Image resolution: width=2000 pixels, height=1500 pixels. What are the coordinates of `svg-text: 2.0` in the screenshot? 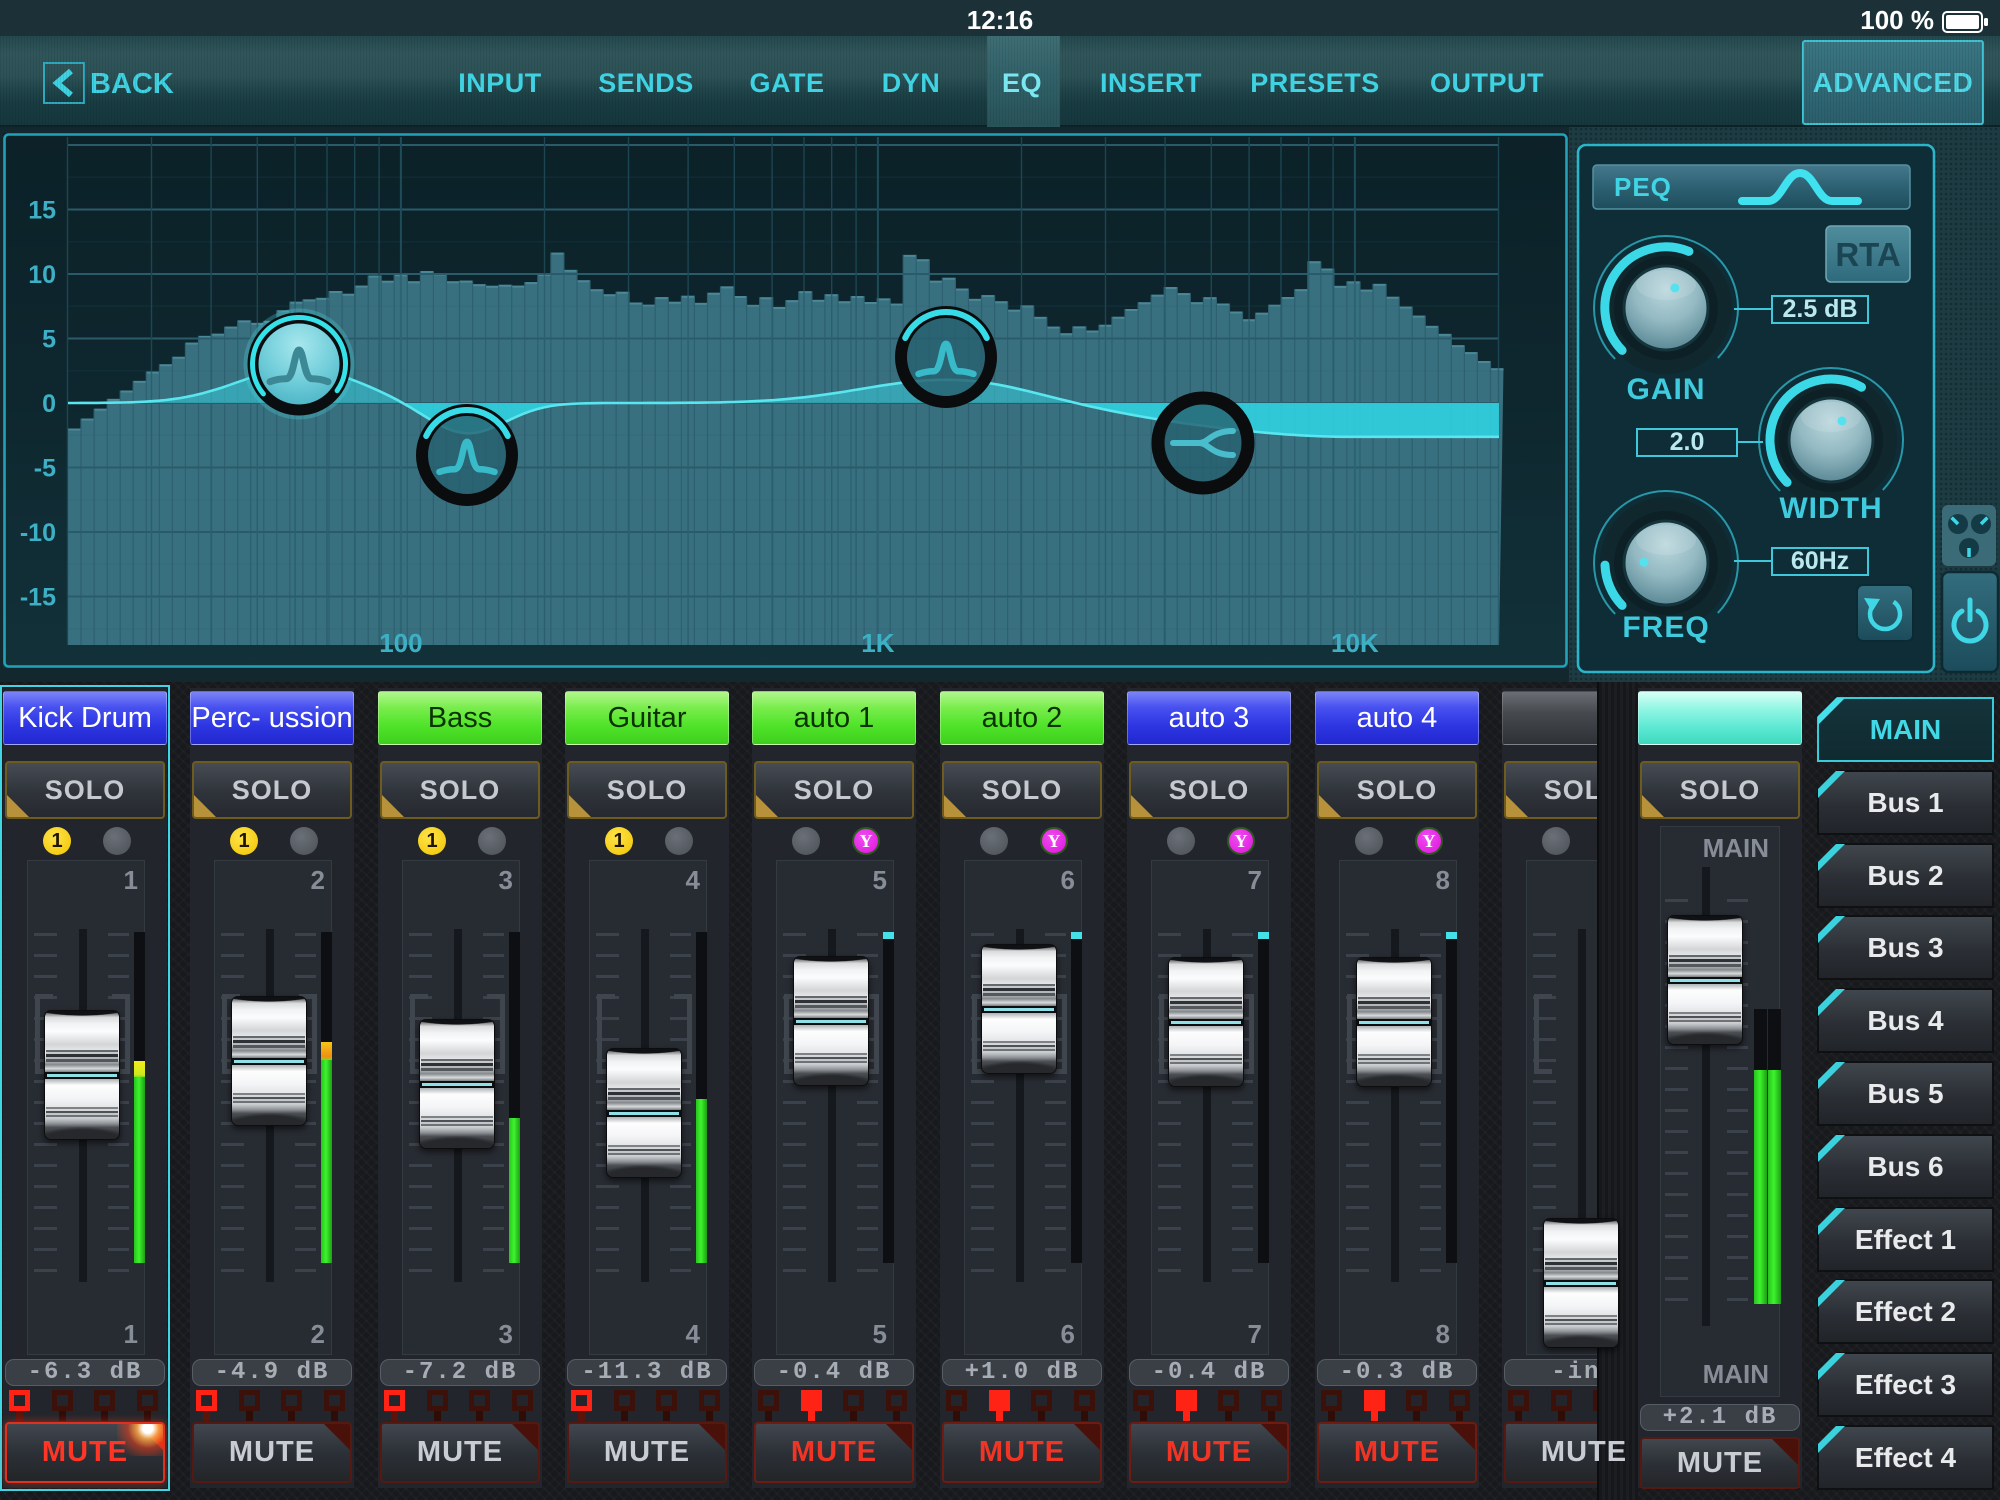 It's located at (1687, 442).